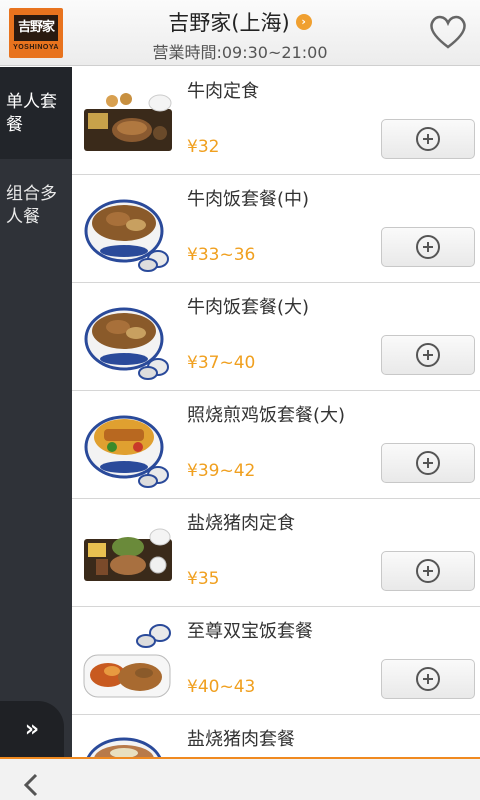 Image resolution: width=480 pixels, height=800 pixels. I want to click on heart-icon, so click(448, 32).